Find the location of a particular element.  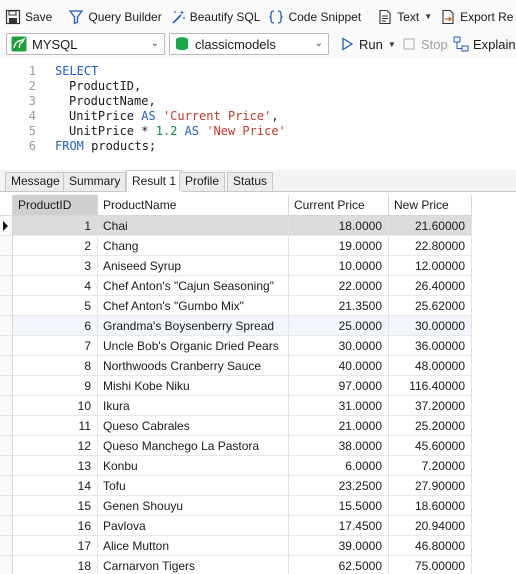

cell-current-price: 97.0000 is located at coordinates (339, 386).